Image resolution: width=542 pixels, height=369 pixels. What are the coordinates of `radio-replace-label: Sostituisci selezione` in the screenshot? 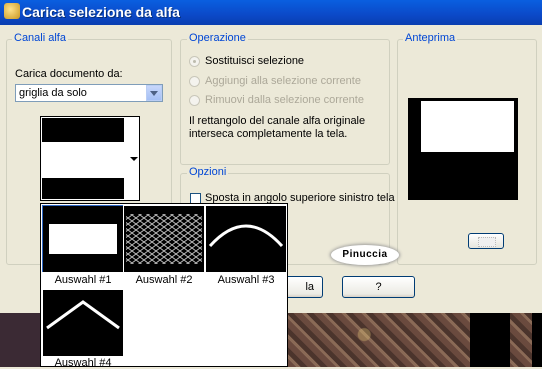 It's located at (255, 61).